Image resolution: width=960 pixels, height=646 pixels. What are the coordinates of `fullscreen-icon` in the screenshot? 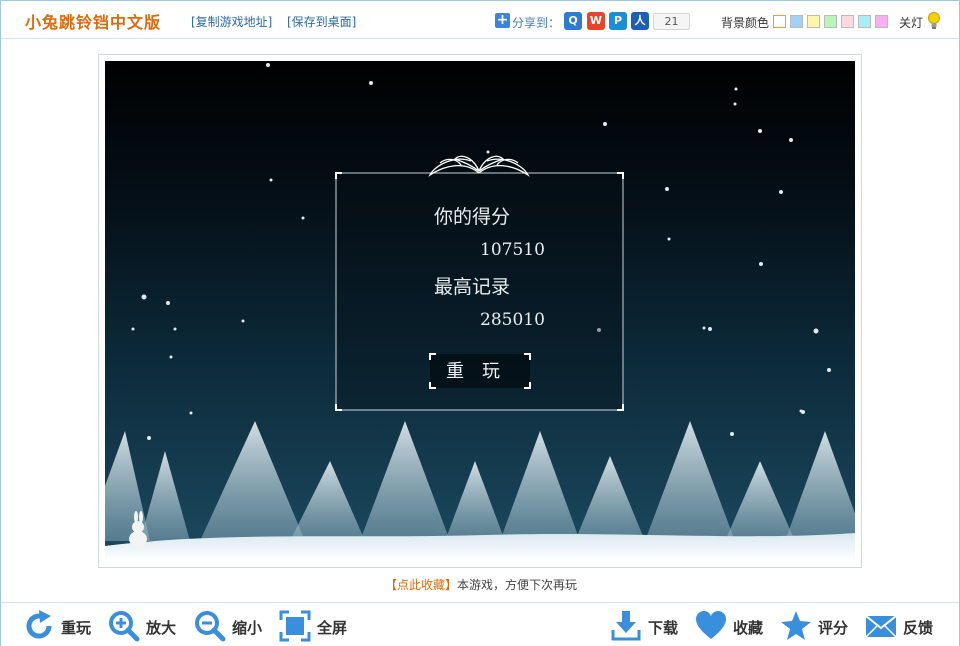 It's located at (295, 626).